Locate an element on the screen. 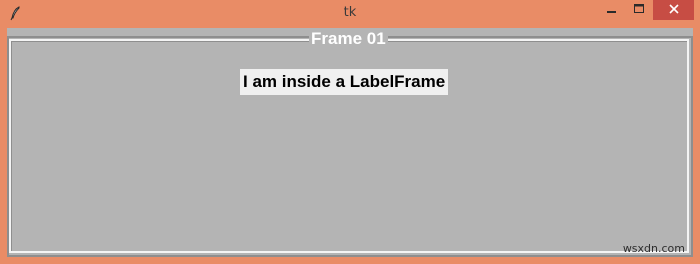 The image size is (700, 264). window-title: tk is located at coordinates (350, 12).